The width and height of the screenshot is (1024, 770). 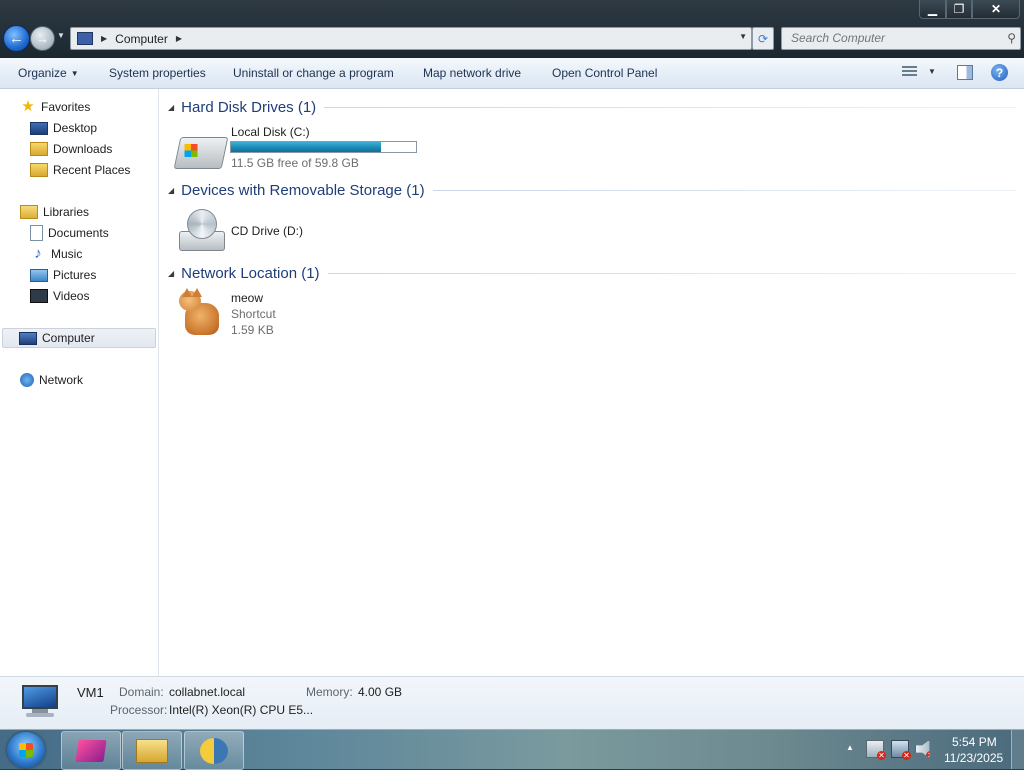 What do you see at coordinates (329, 692) in the screenshot?
I see `memory-label: Memory:` at bounding box center [329, 692].